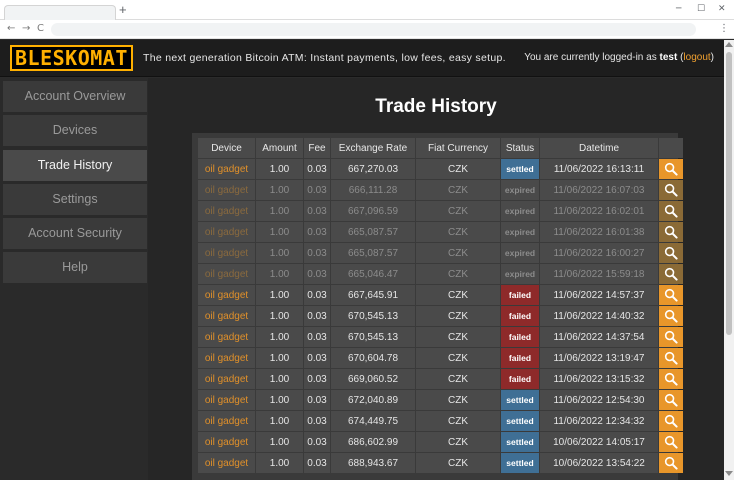  Describe the element at coordinates (599, 295) in the screenshot. I see `cell-datetime: 11/06/2022 14:57:37` at that location.